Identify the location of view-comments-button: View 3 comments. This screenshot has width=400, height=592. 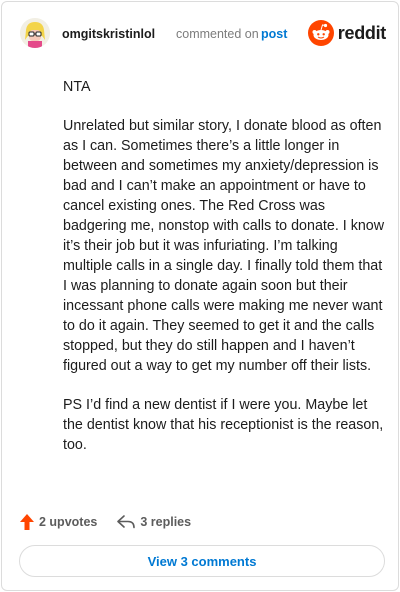
(202, 561).